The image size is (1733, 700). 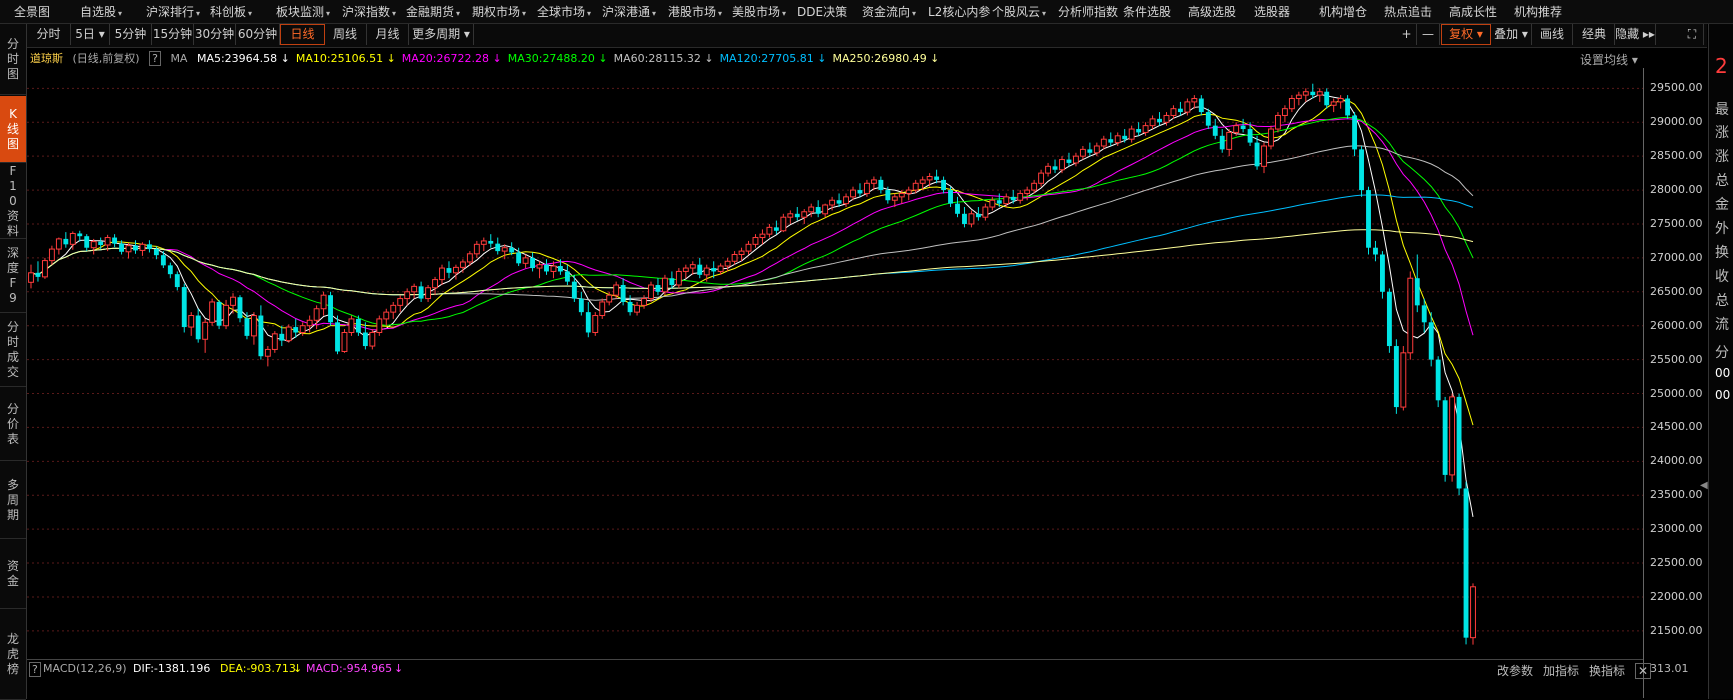 I want to click on menu-18: 高级选股, so click(x=1212, y=11).